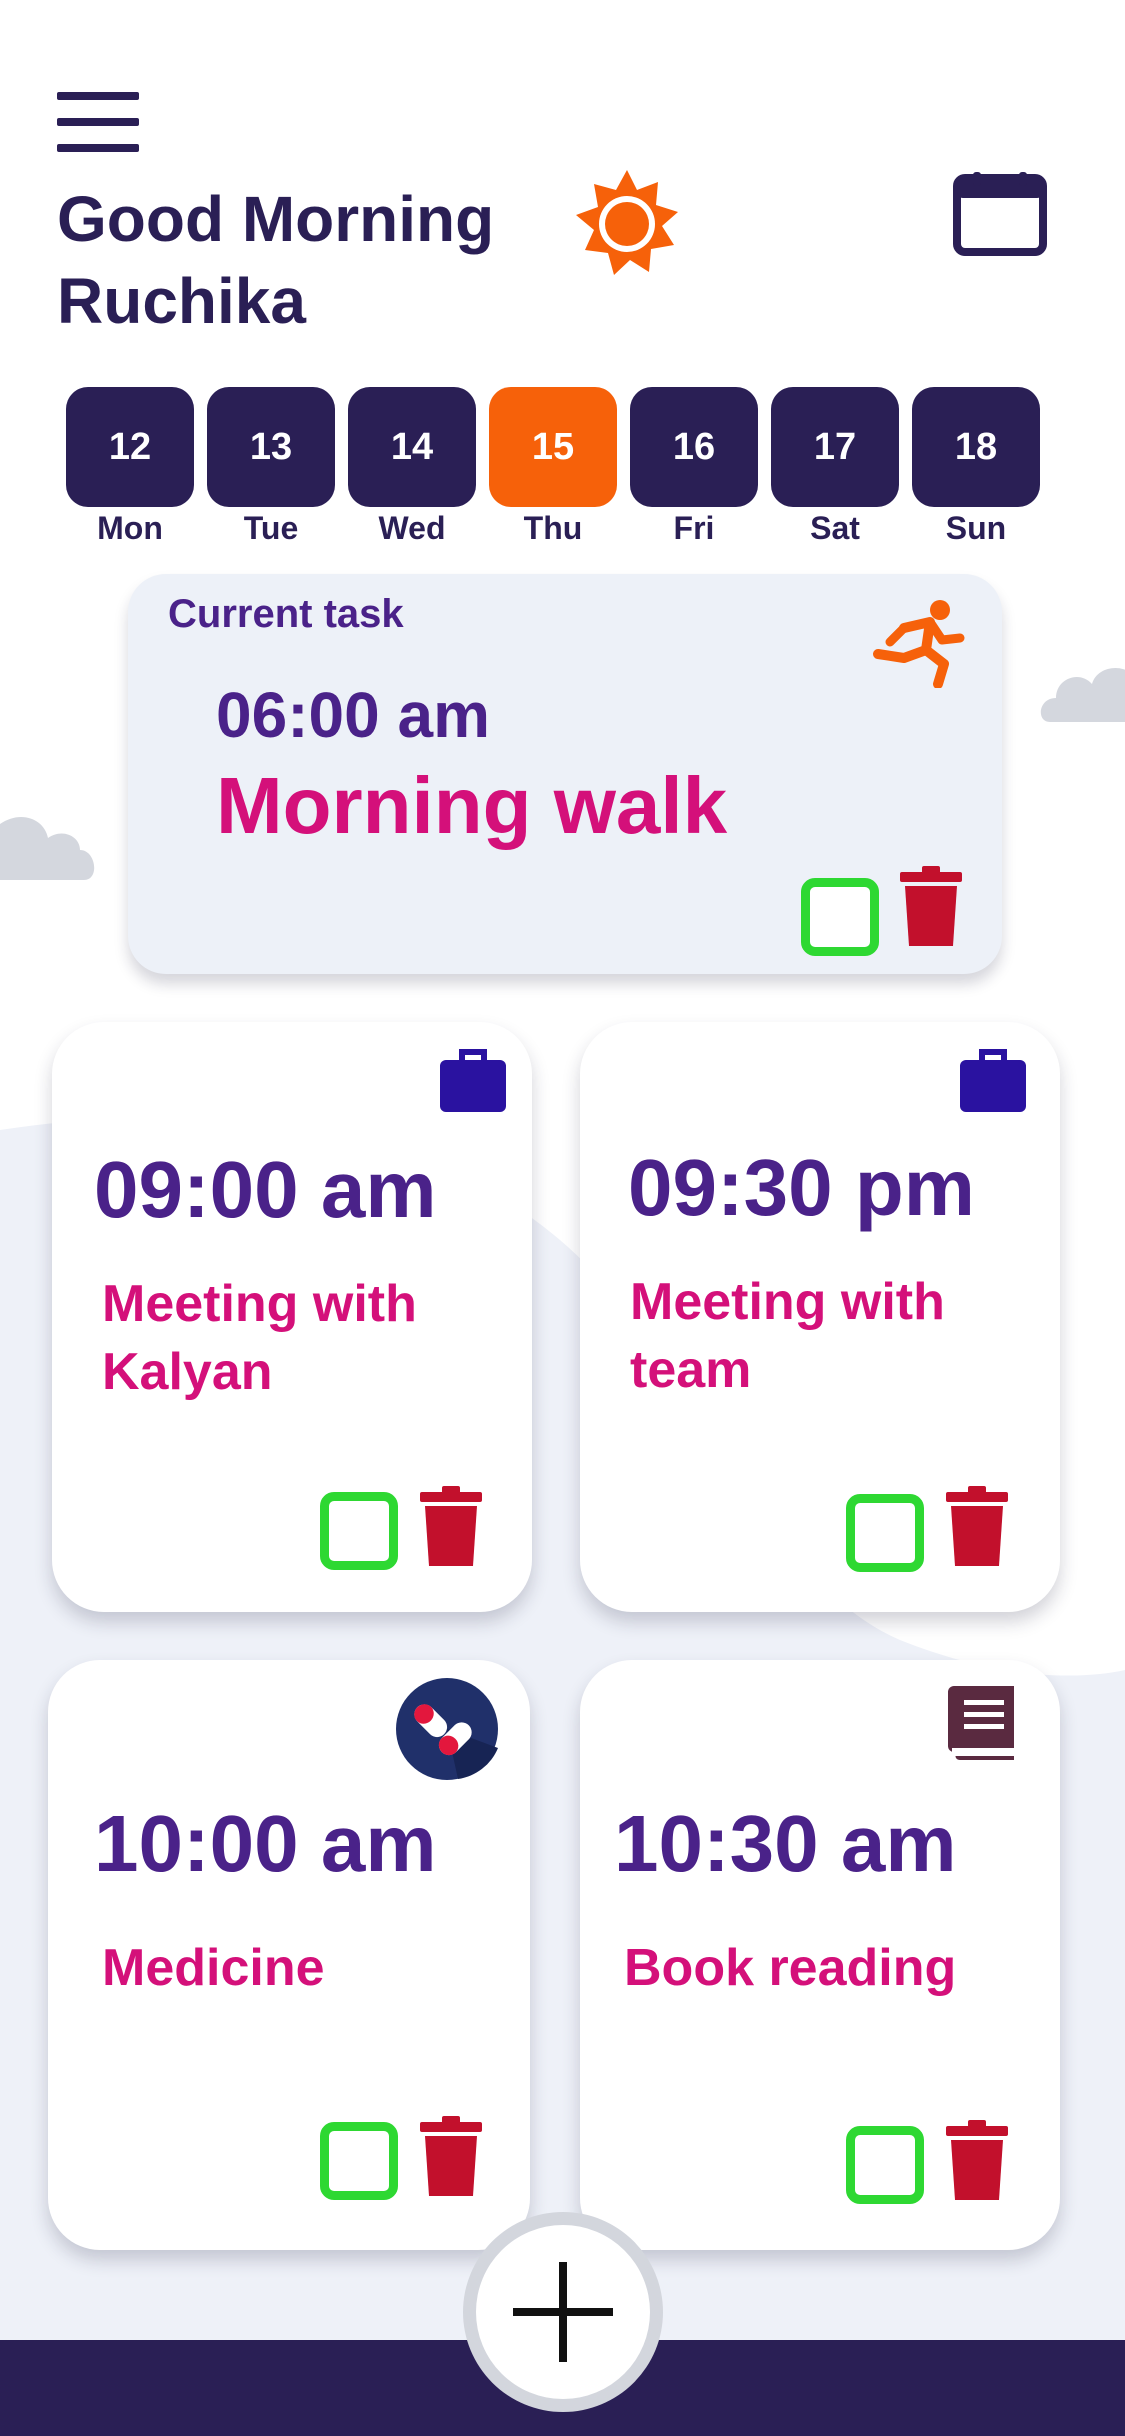 The height and width of the screenshot is (2436, 1125). Describe the element at coordinates (787, 1336) in the screenshot. I see `task-title: Meeting with team` at that location.